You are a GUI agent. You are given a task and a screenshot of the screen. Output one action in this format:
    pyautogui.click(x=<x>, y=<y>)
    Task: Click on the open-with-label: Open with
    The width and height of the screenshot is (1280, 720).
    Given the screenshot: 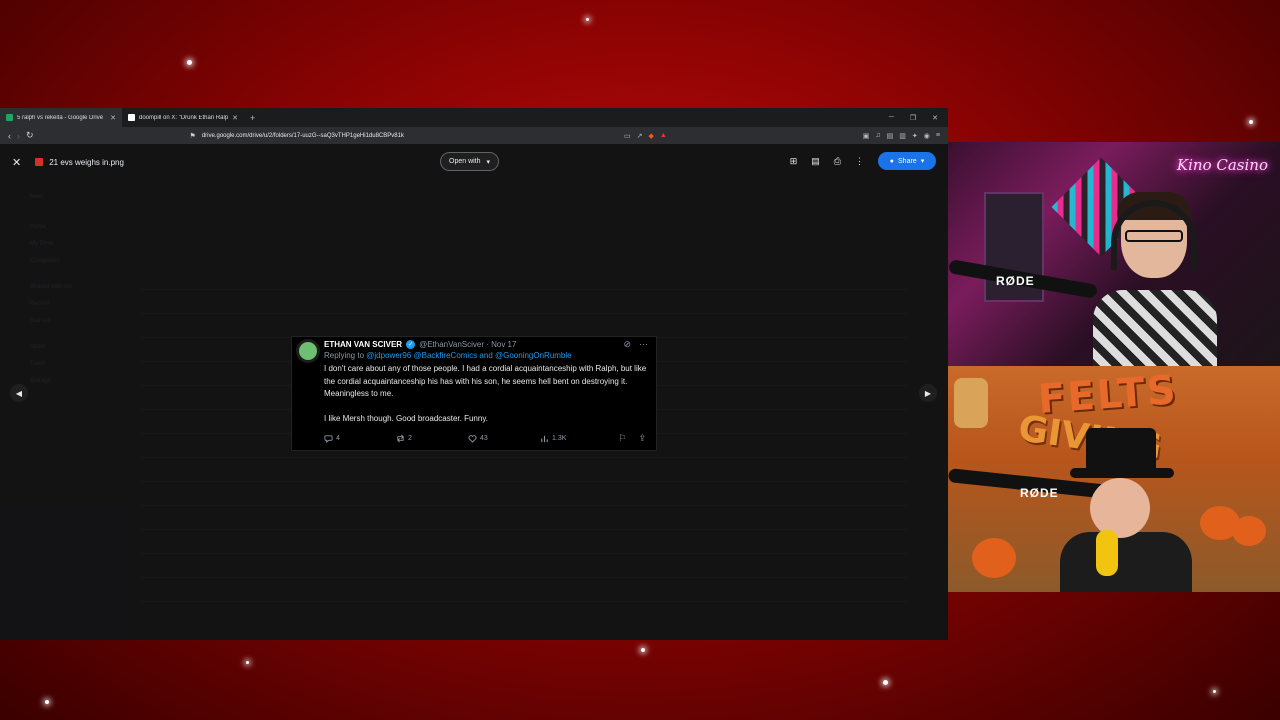 What is the action you would take?
    pyautogui.click(x=465, y=161)
    